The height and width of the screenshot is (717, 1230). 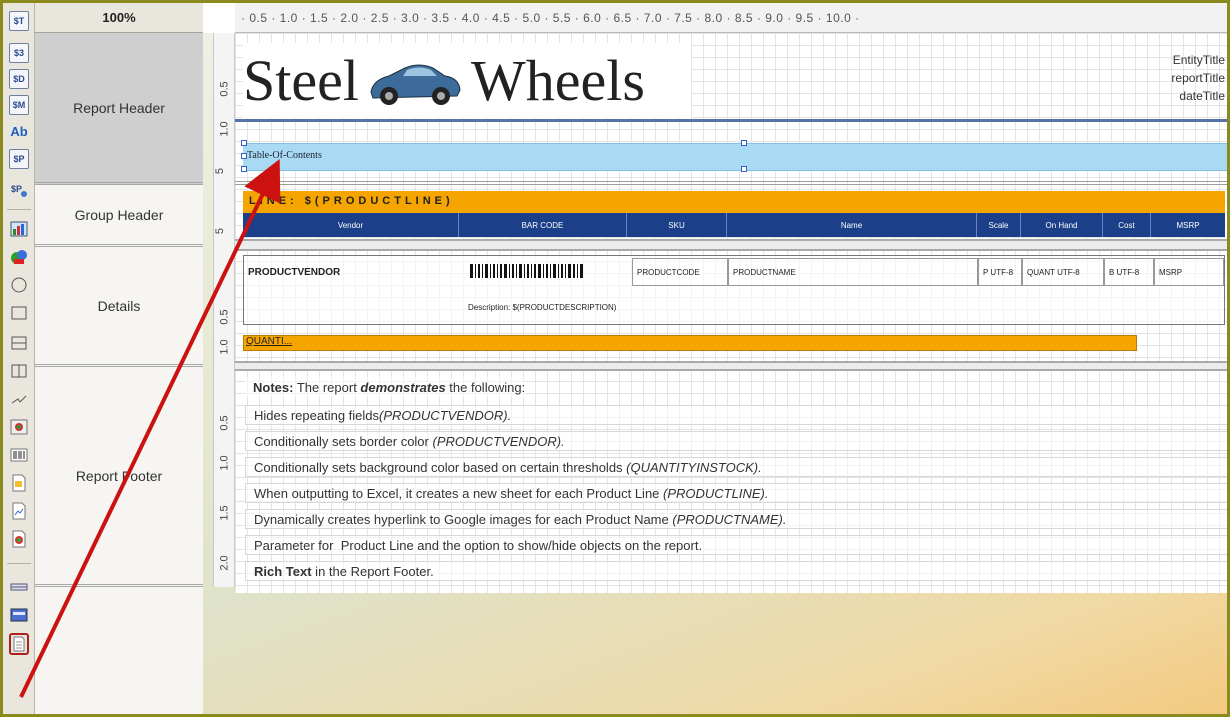 I want to click on chart-tool-icon, so click(x=19, y=229).